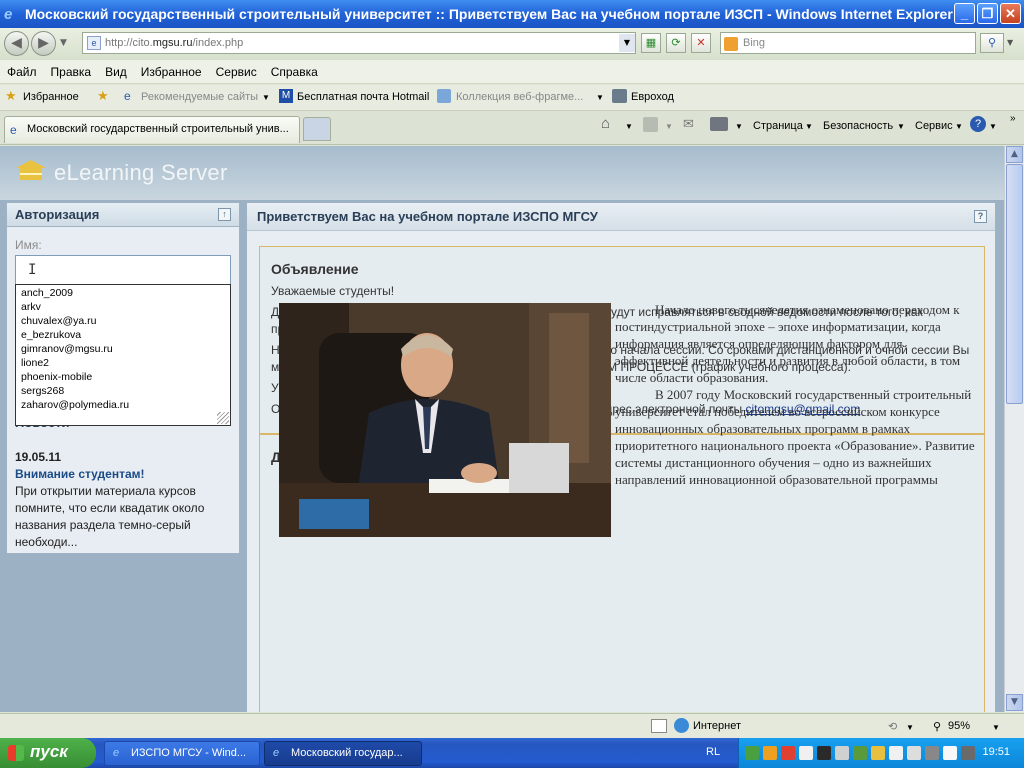 The width and height of the screenshot is (1024, 768). Describe the element at coordinates (959, 126) in the screenshot. I see `tools-menu-dropdown: ▼` at that location.